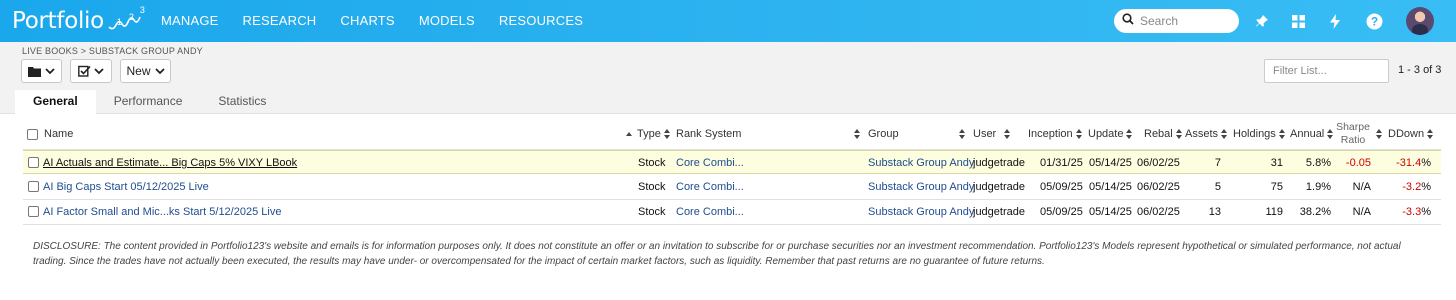 This screenshot has width=1456, height=300. What do you see at coordinates (883, 134) in the screenshot?
I see `col-header-group: Group` at bounding box center [883, 134].